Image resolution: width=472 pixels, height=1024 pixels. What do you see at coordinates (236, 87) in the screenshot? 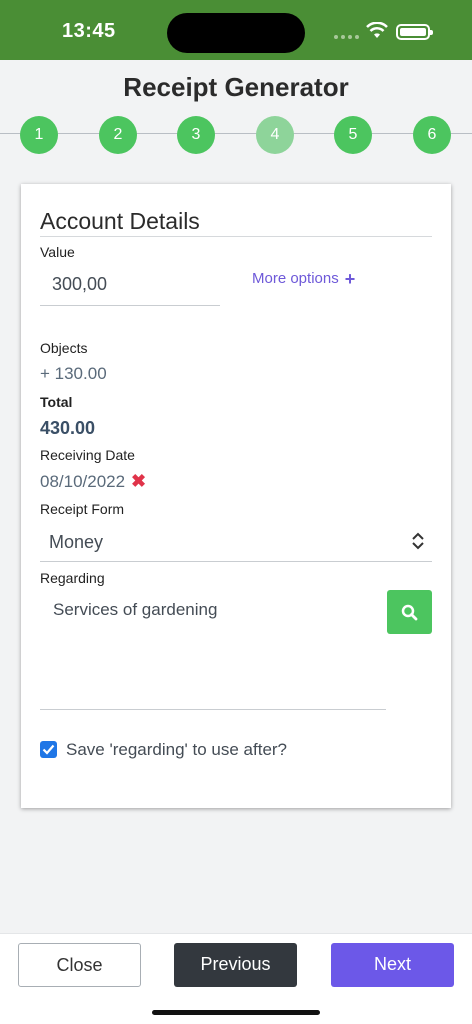
I see `page-title: Receipt Generator` at bounding box center [236, 87].